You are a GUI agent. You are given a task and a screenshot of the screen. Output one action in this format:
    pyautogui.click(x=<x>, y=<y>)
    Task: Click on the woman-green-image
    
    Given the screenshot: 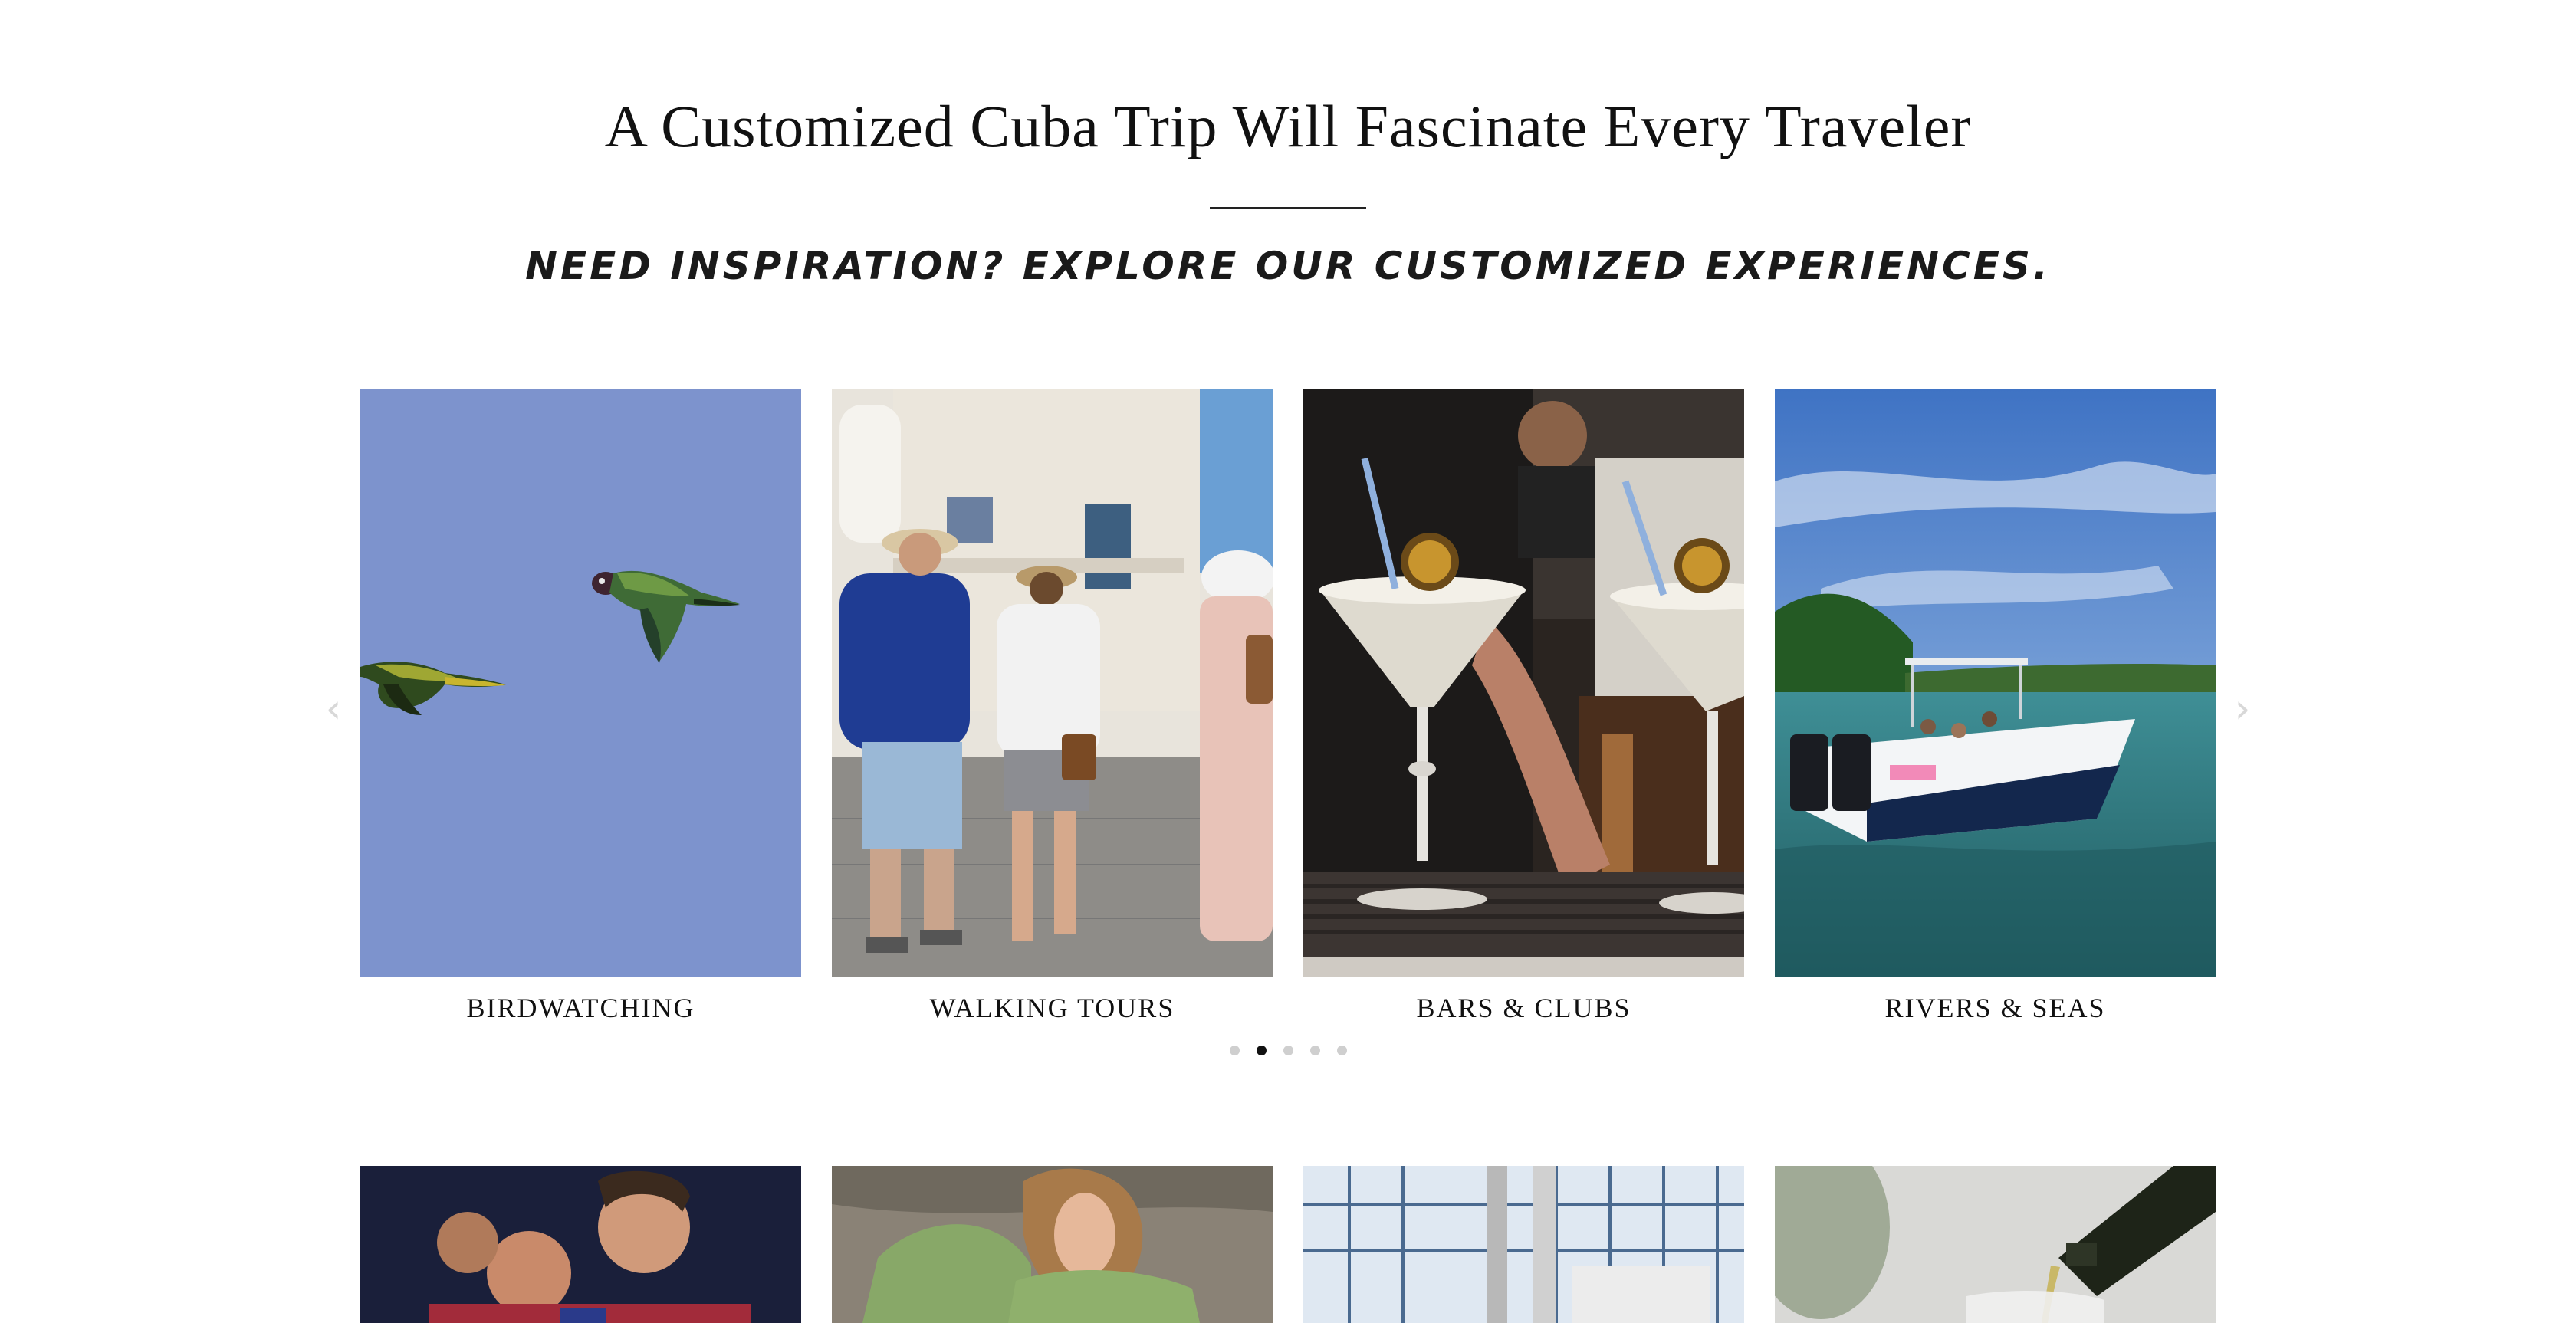 What is the action you would take?
    pyautogui.click(x=1052, y=1244)
    